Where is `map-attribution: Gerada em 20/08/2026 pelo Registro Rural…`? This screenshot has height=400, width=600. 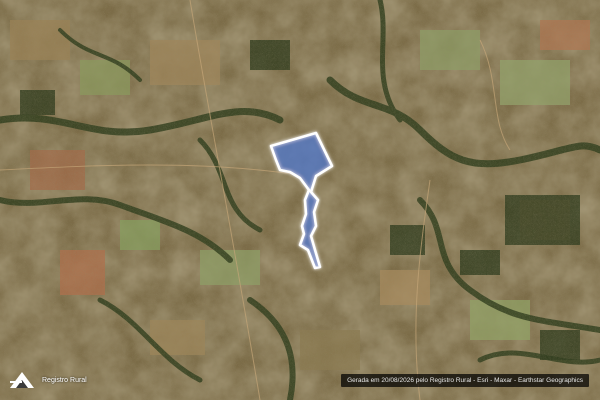 map-attribution: Gerada em 20/08/2026 pelo Registro Rural… is located at coordinates (465, 380).